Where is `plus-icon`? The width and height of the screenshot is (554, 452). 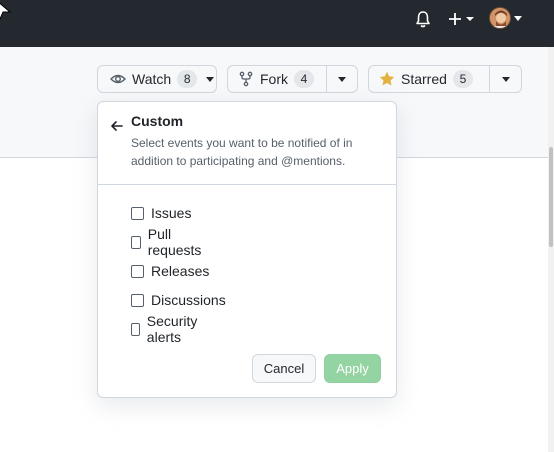
plus-icon is located at coordinates (462, 19).